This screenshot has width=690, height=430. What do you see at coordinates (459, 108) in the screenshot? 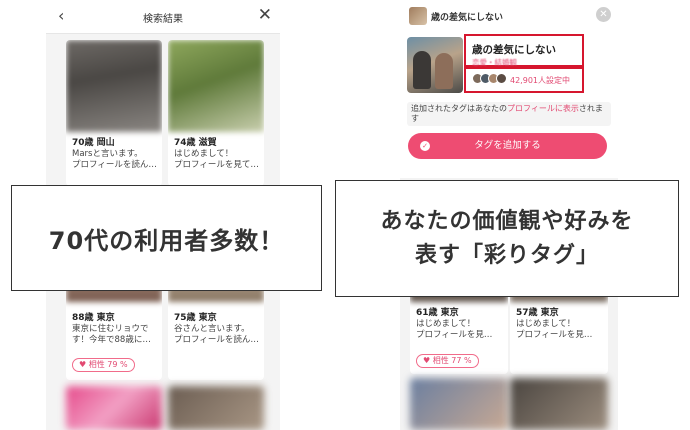
I see `note-text: 追加されたタグはあなたの` at bounding box center [459, 108].